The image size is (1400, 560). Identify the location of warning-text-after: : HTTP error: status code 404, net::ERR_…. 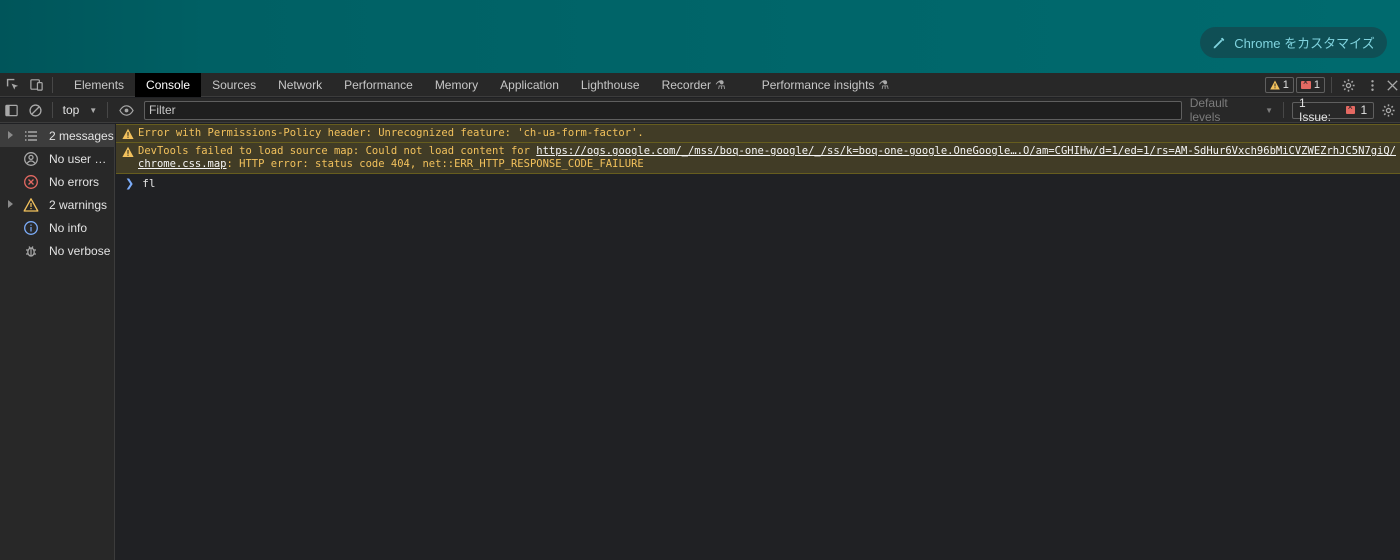
(435, 164).